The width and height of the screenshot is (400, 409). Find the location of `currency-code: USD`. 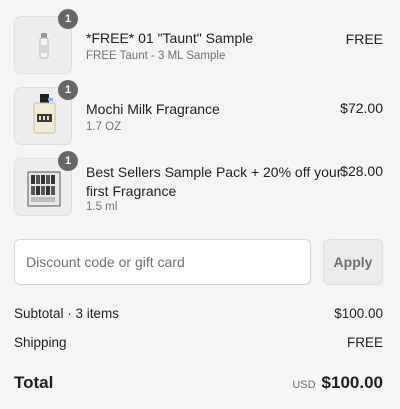

currency-code: USD is located at coordinates (304, 385).